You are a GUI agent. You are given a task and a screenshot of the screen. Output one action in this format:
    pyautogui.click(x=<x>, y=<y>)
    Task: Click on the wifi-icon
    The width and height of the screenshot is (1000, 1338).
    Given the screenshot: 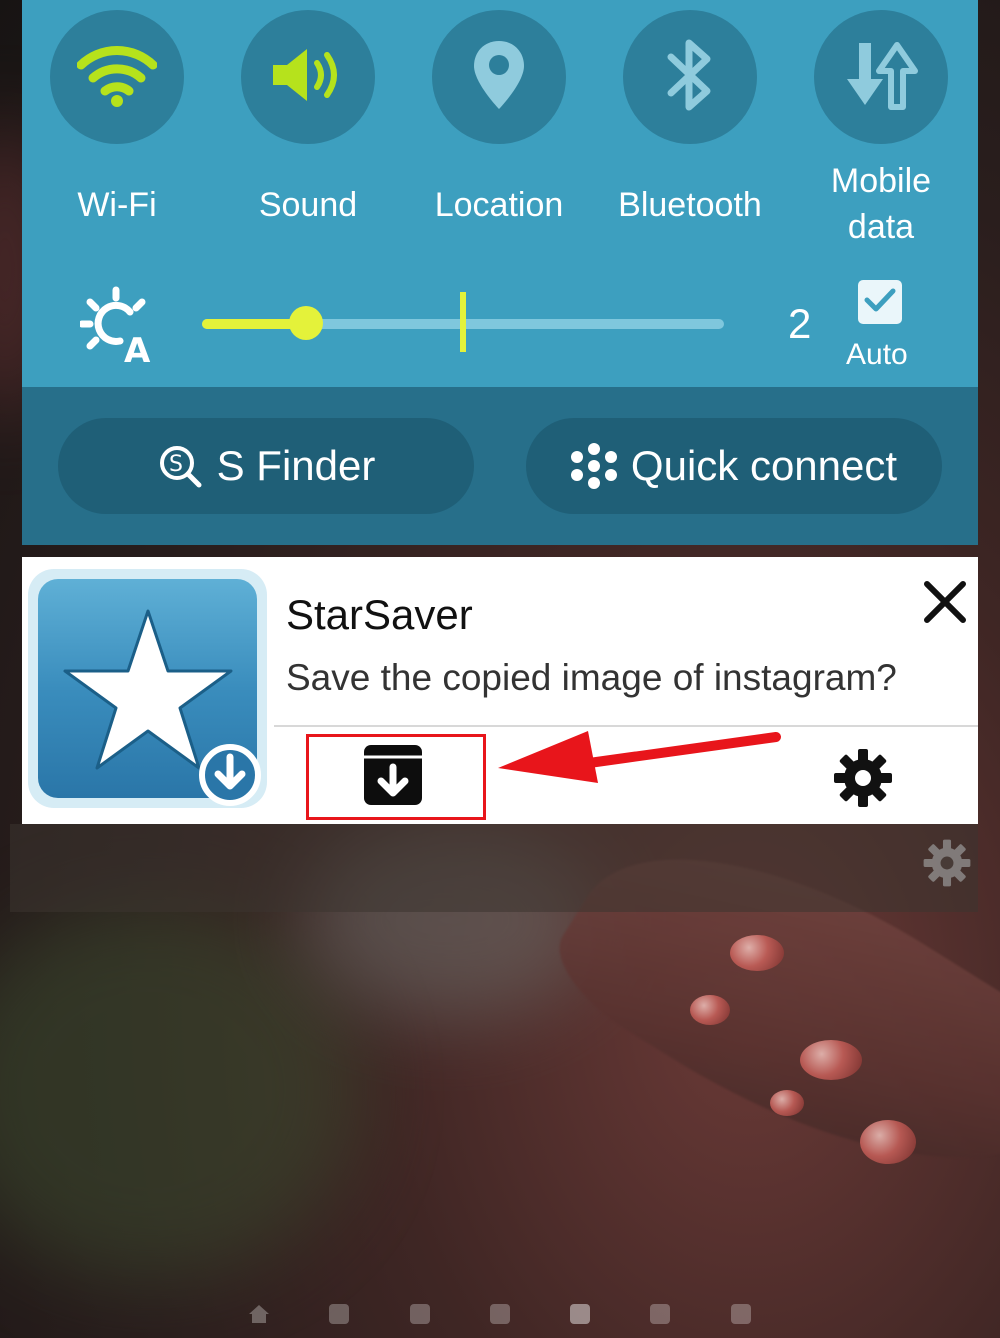 What is the action you would take?
    pyautogui.click(x=117, y=77)
    